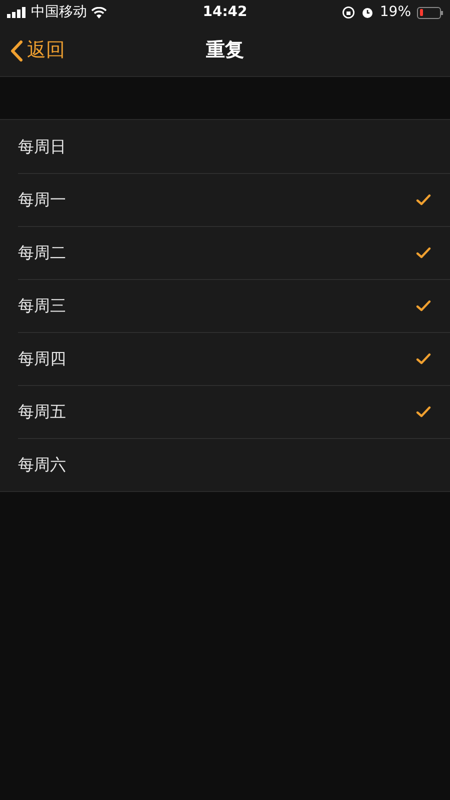 This screenshot has height=800, width=450. Describe the element at coordinates (348, 12) in the screenshot. I see `rotation-lock-icon` at that location.